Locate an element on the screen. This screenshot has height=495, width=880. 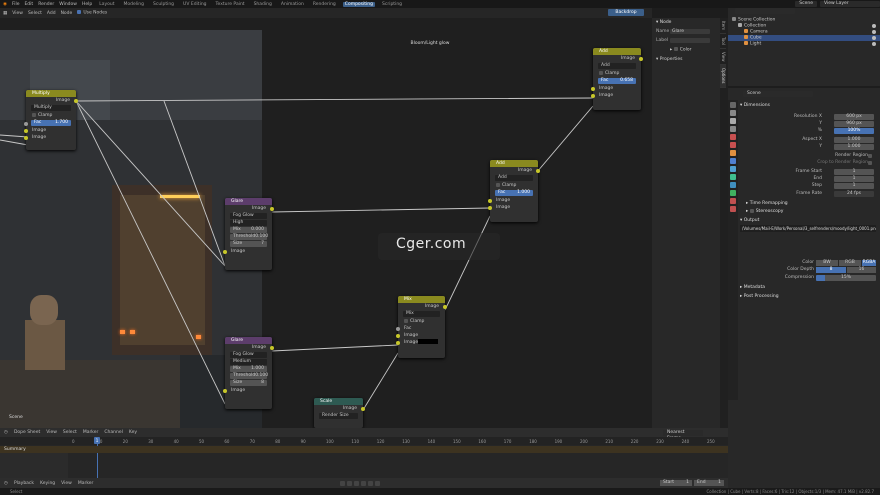
color-bw-button: BW is located at coordinates (827, 263).